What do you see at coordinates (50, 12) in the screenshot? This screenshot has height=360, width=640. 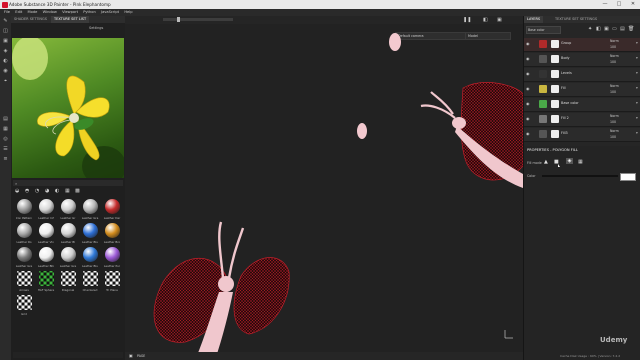 I see `menu-window: Window` at bounding box center [50, 12].